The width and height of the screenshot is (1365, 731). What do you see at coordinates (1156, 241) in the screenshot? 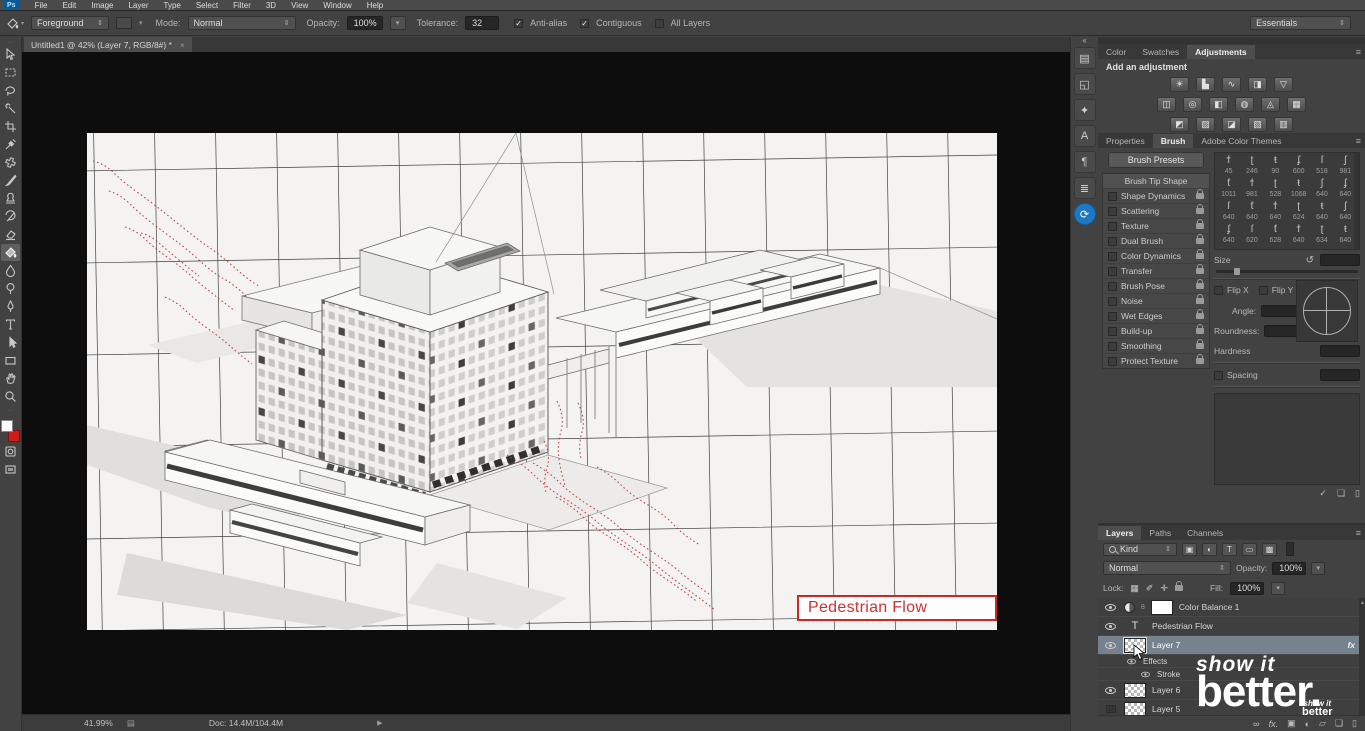
I see `brush-option-dual-brush: Dual Brush` at bounding box center [1156, 241].